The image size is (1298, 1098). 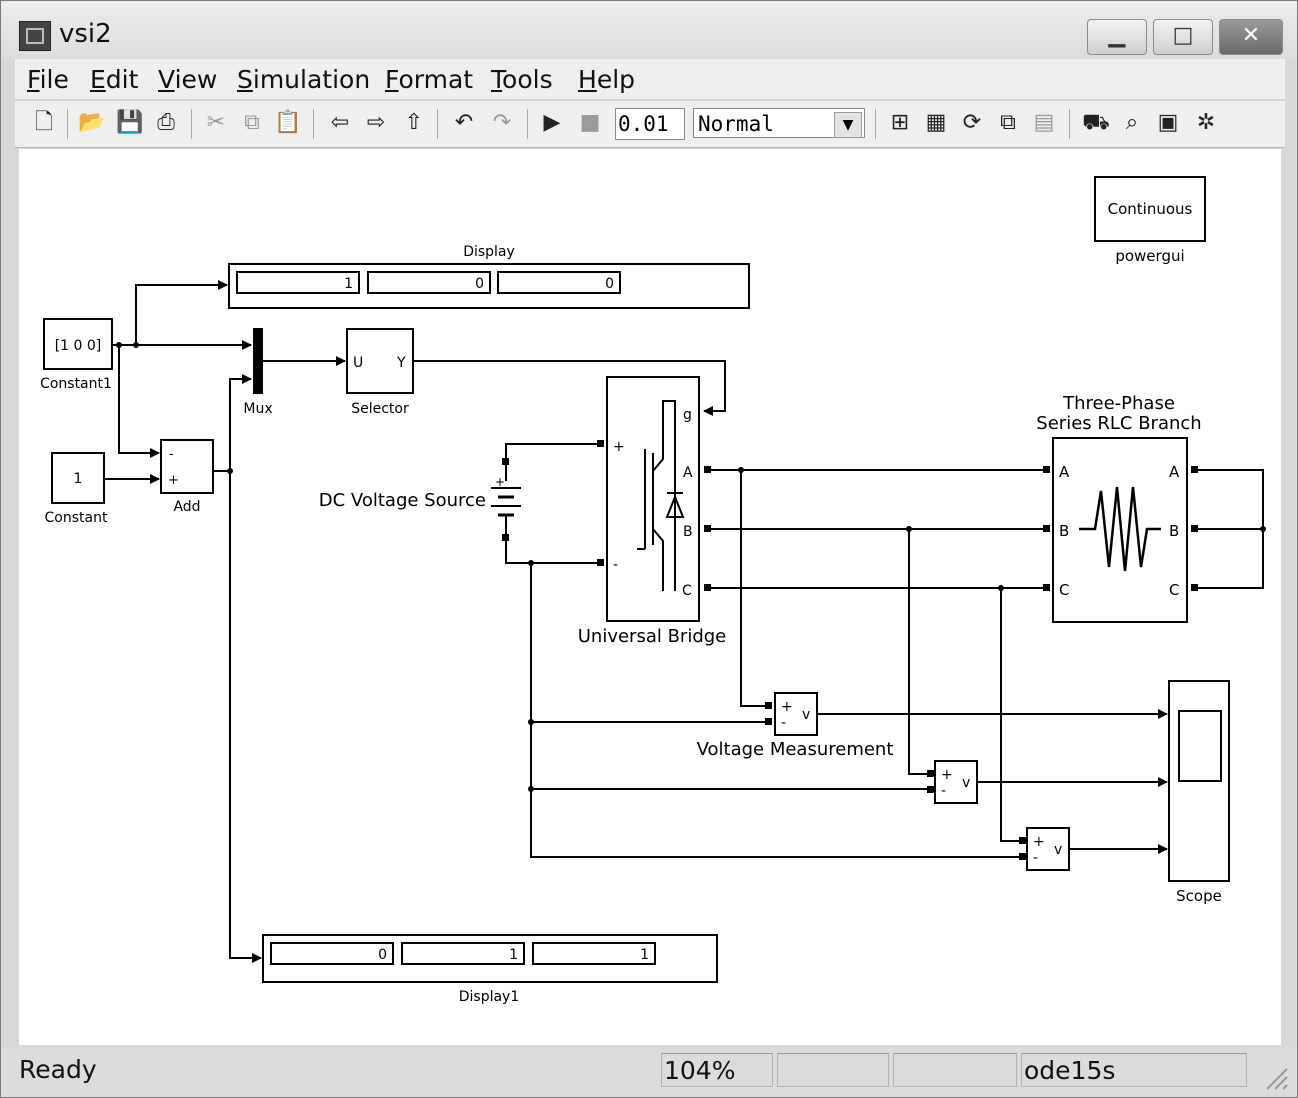 I want to click on bridge-port-minus: -, so click(x=615, y=565).